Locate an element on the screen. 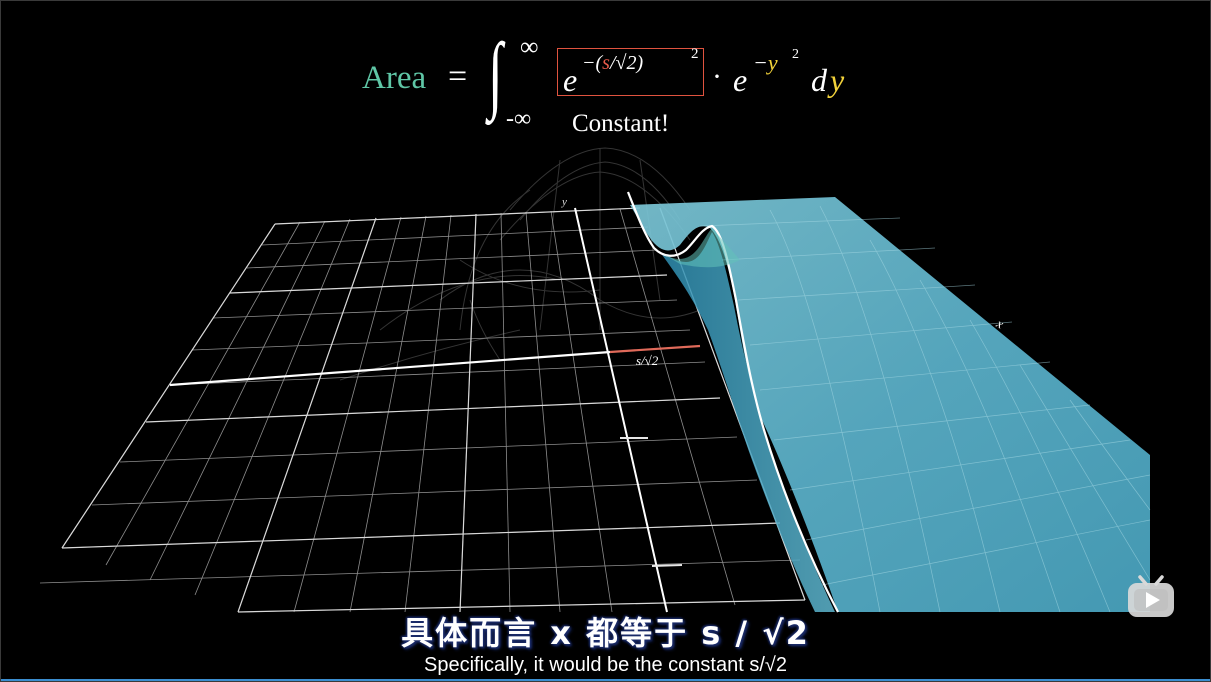 The height and width of the screenshot is (682, 1211). boxed-exponent: −(s/√2) is located at coordinates (612, 63).